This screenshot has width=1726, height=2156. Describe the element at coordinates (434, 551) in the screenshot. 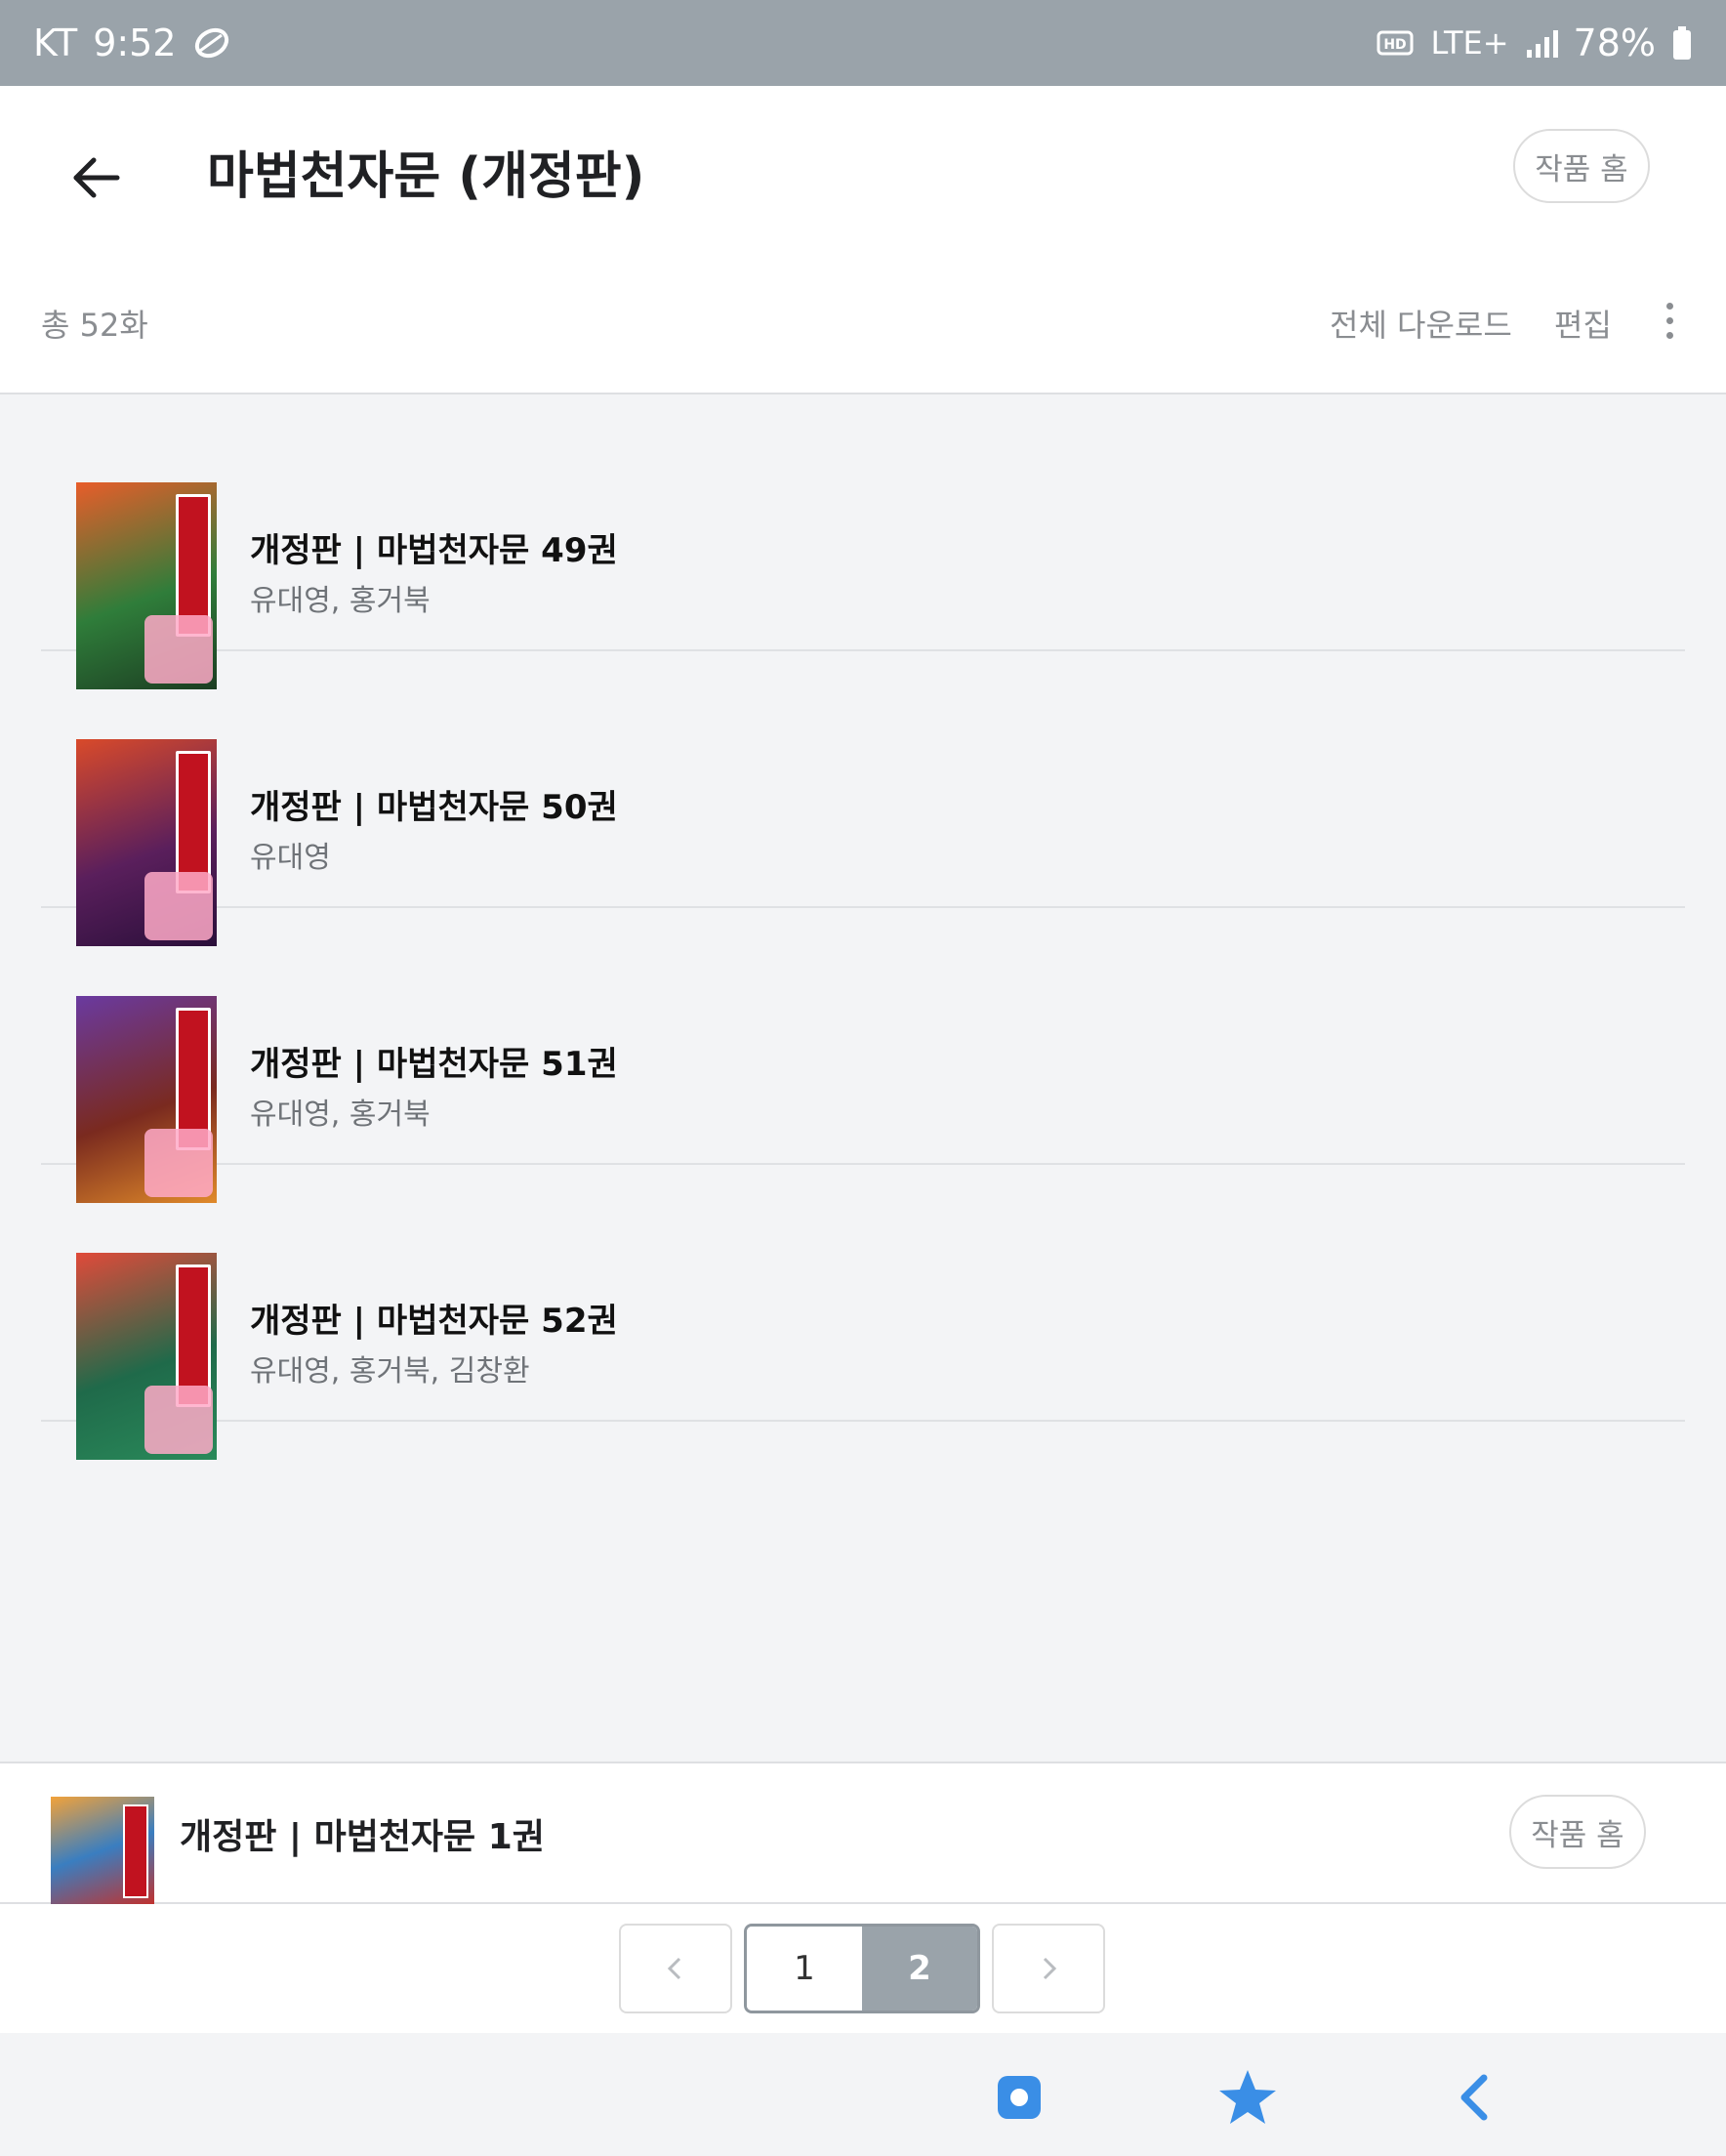

I see `episode-title: 개정판 | 마법천자문 49권` at that location.